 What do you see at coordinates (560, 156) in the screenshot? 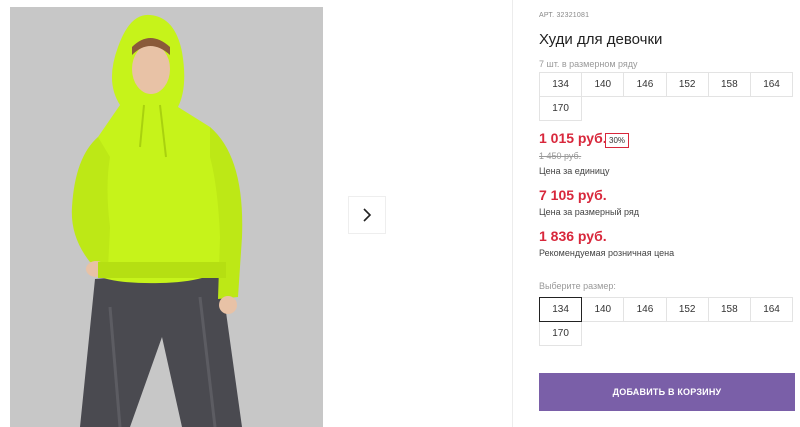
I see `old-price: 1 450 руб.` at bounding box center [560, 156].